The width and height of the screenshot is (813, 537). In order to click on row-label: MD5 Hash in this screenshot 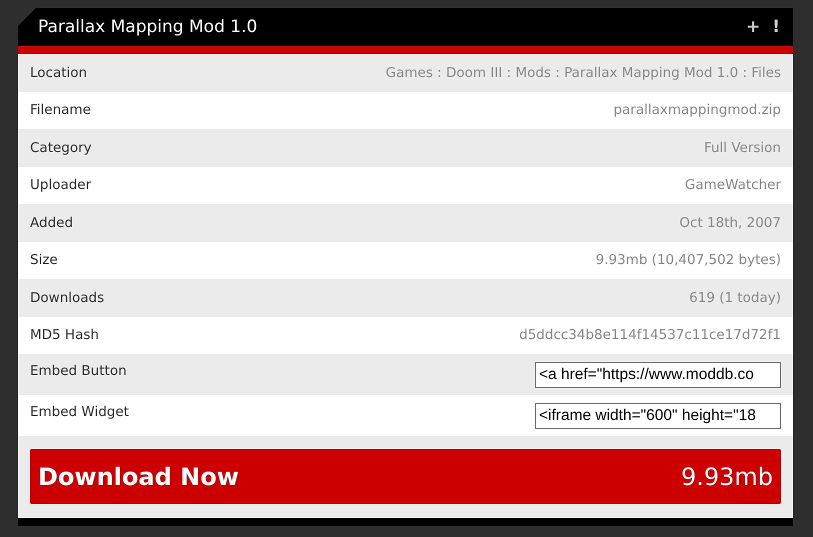, I will do `click(64, 335)`.